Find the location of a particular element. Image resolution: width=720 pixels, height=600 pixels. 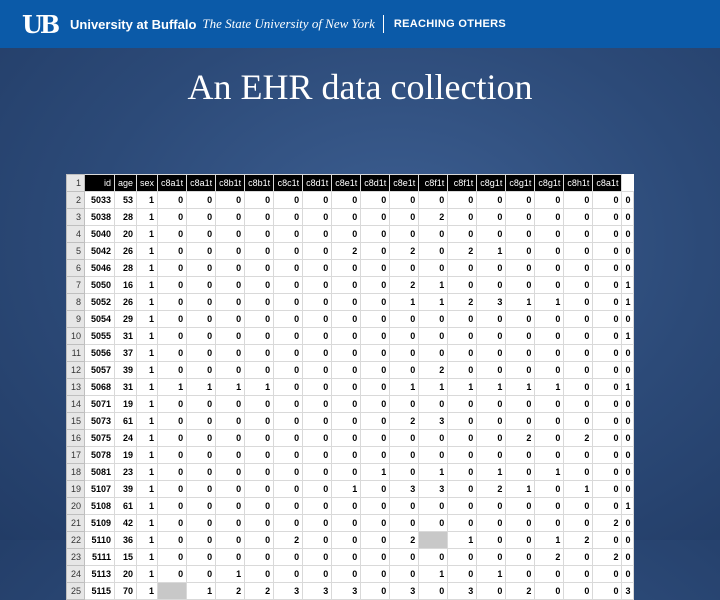

row-number: 4 is located at coordinates (75, 234).